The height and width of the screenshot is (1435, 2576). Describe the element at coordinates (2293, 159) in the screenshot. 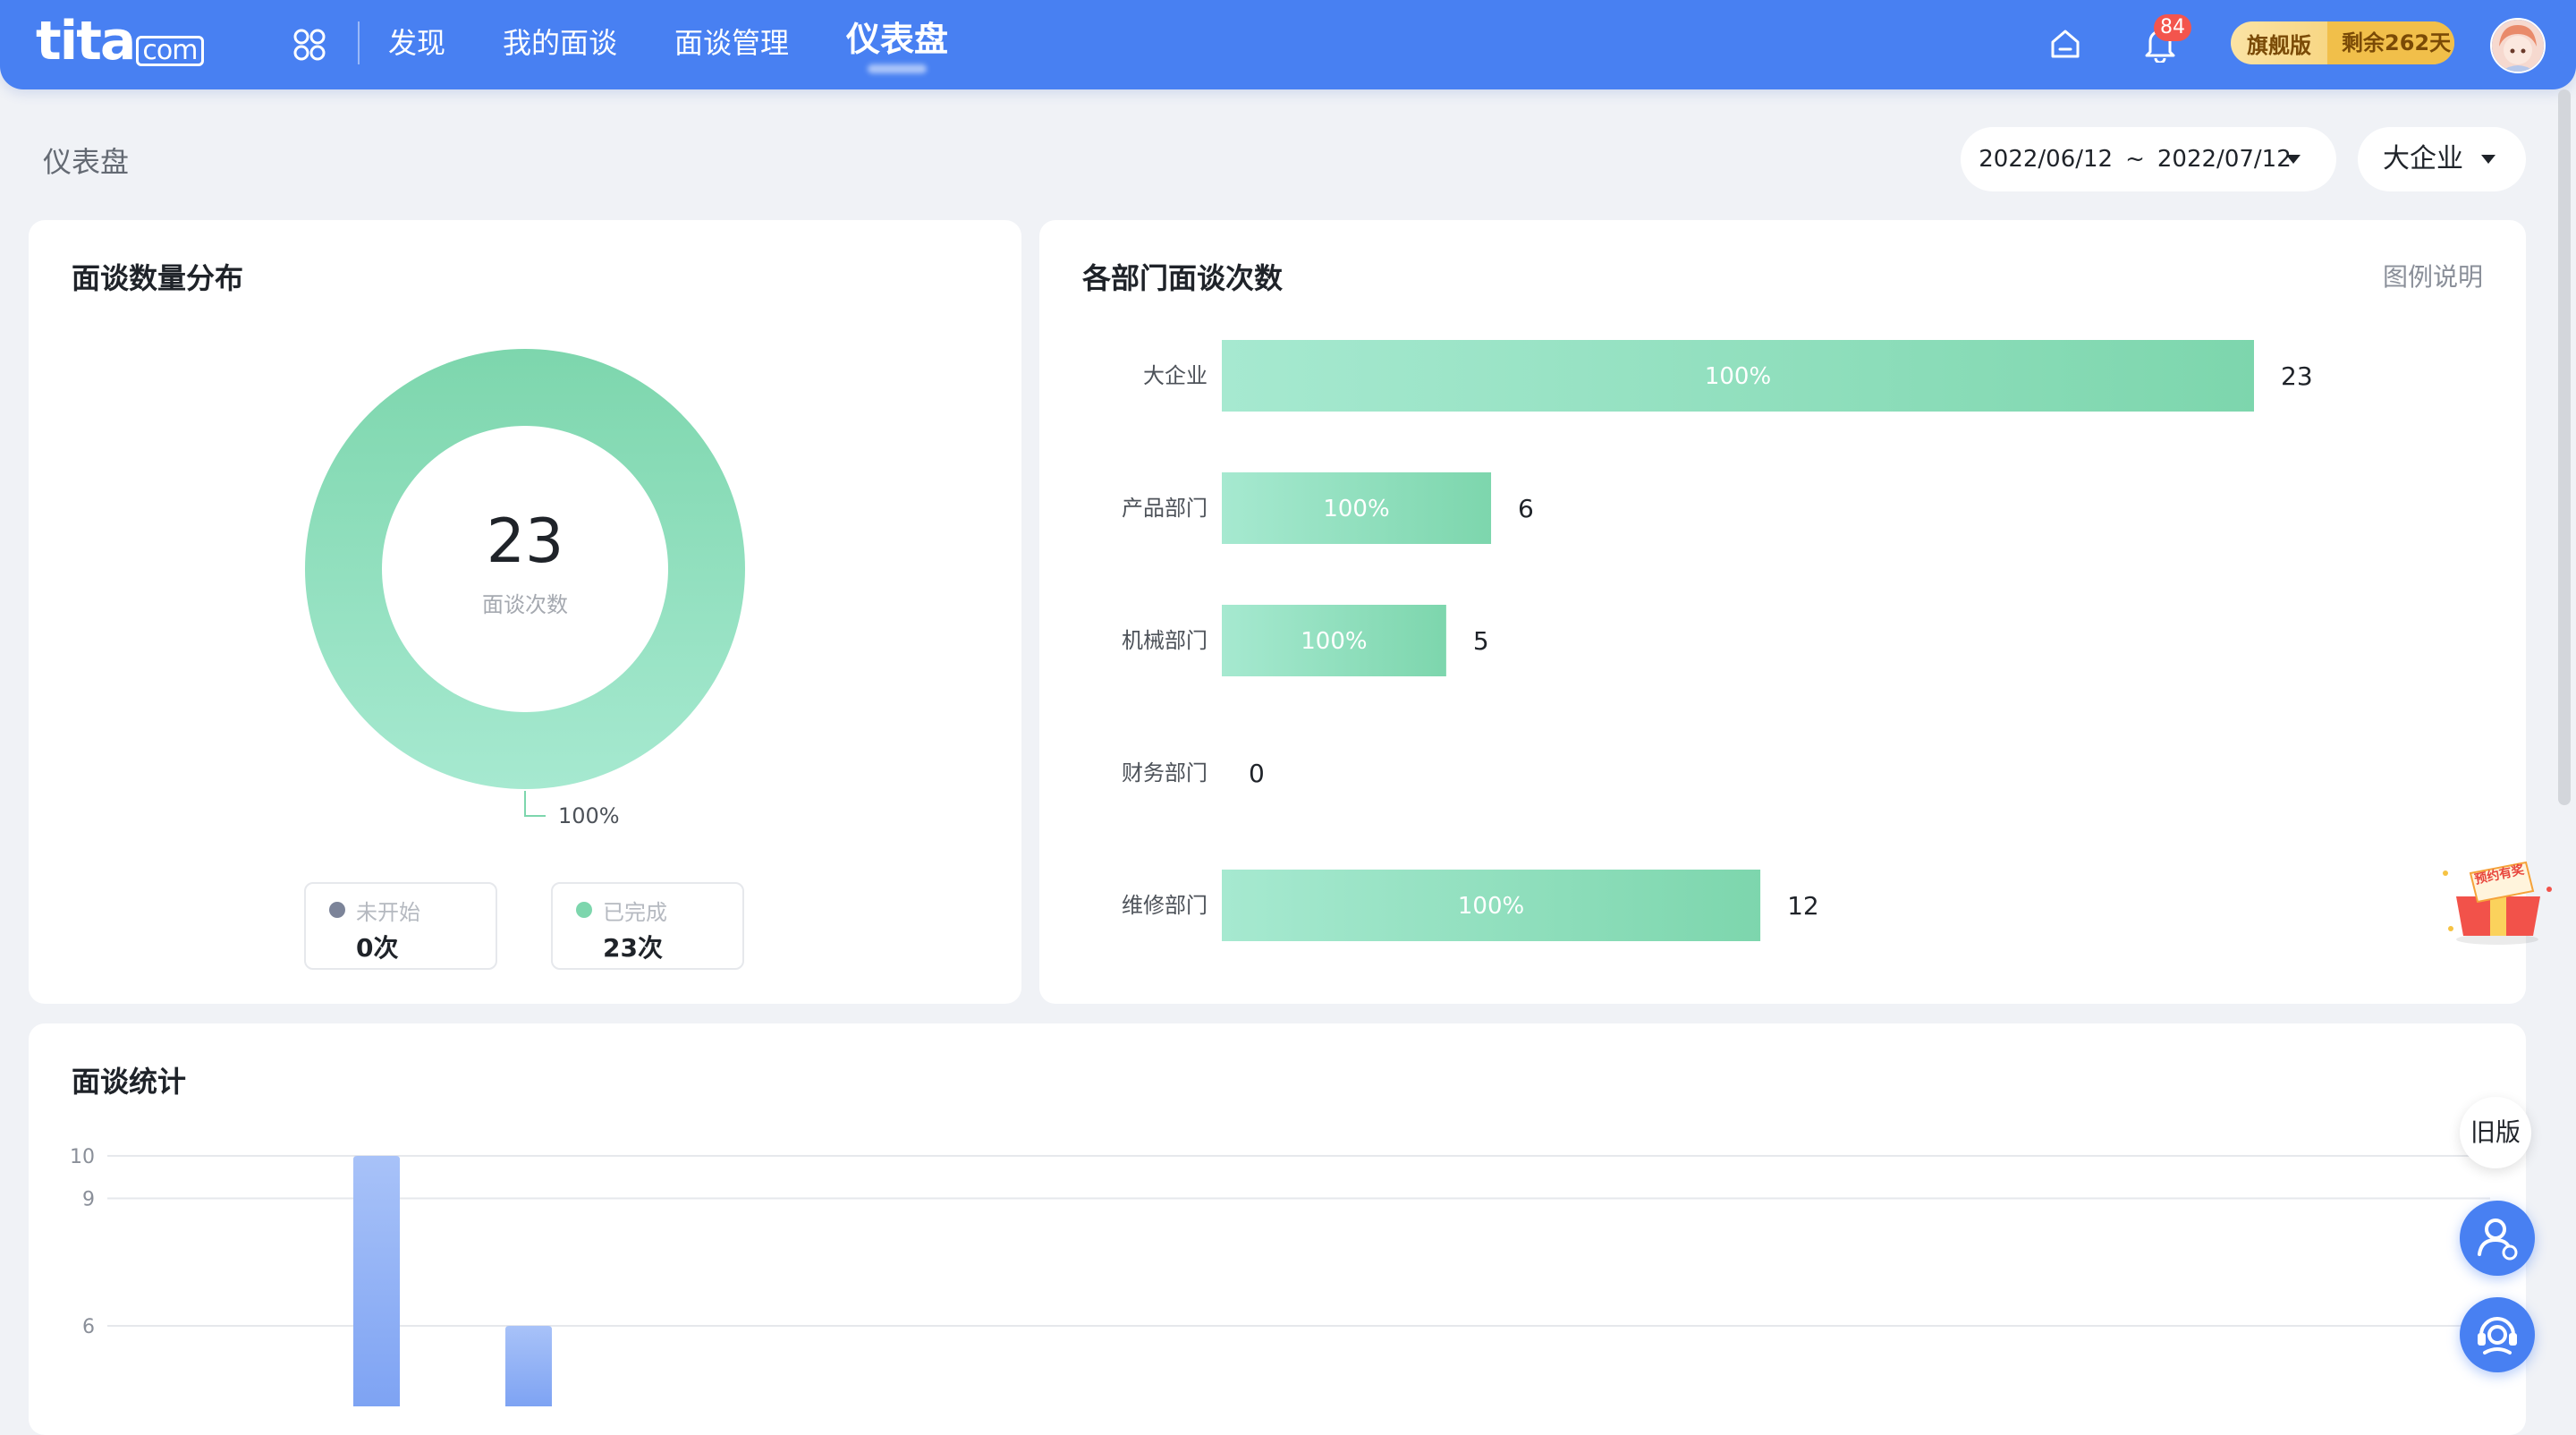

I see `date-dropdown-caret-icon` at that location.